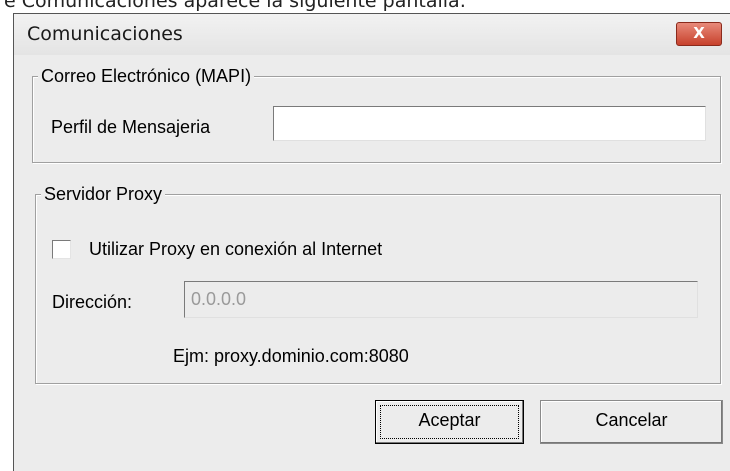 This screenshot has height=471, width=730. I want to click on profile-input, so click(489, 123).